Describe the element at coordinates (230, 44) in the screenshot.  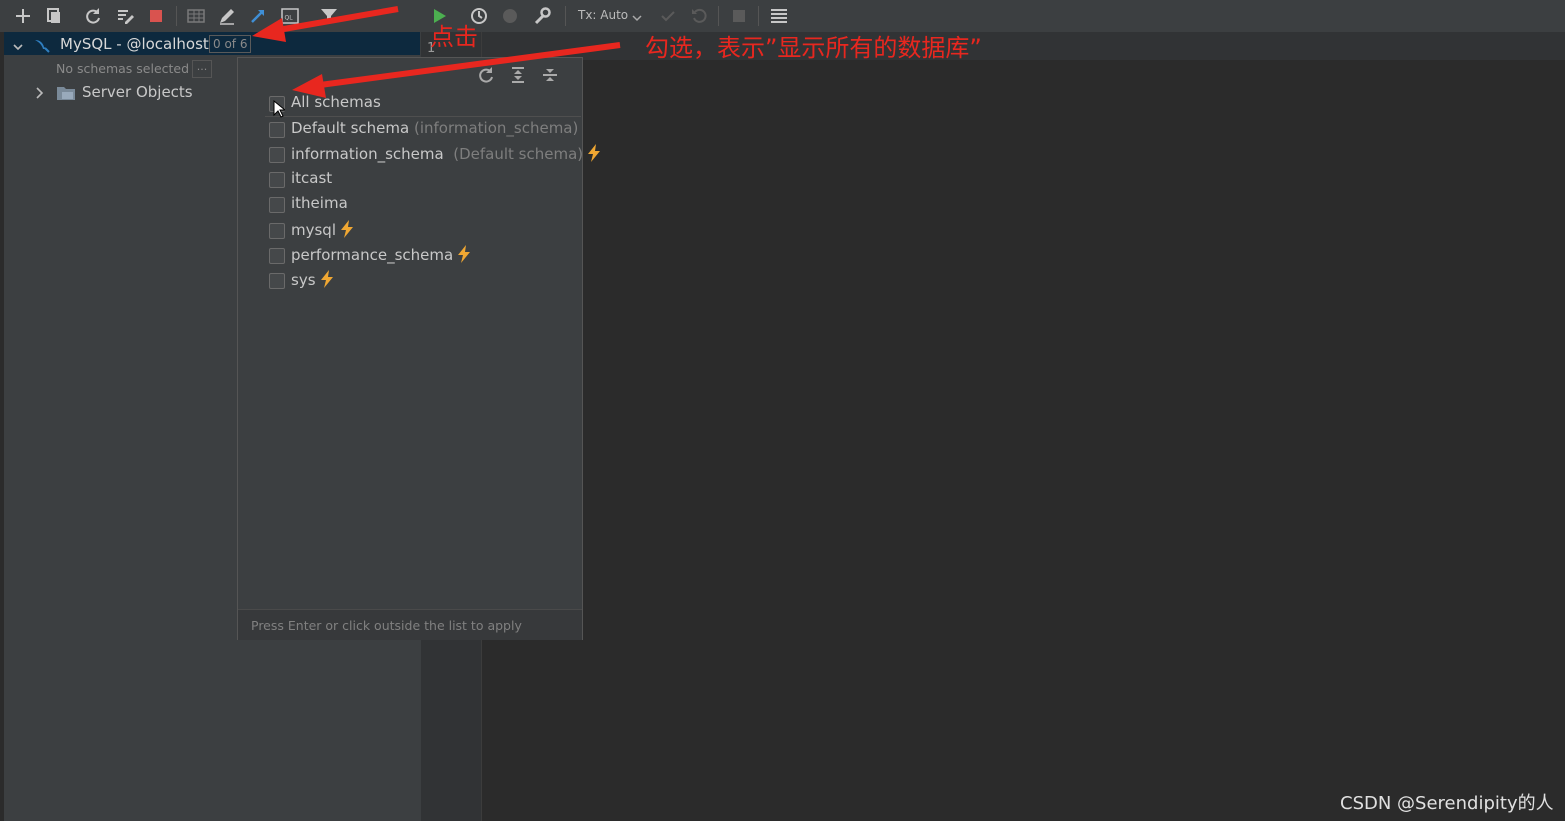
I see `schema-count-badge: 0 of 6` at that location.